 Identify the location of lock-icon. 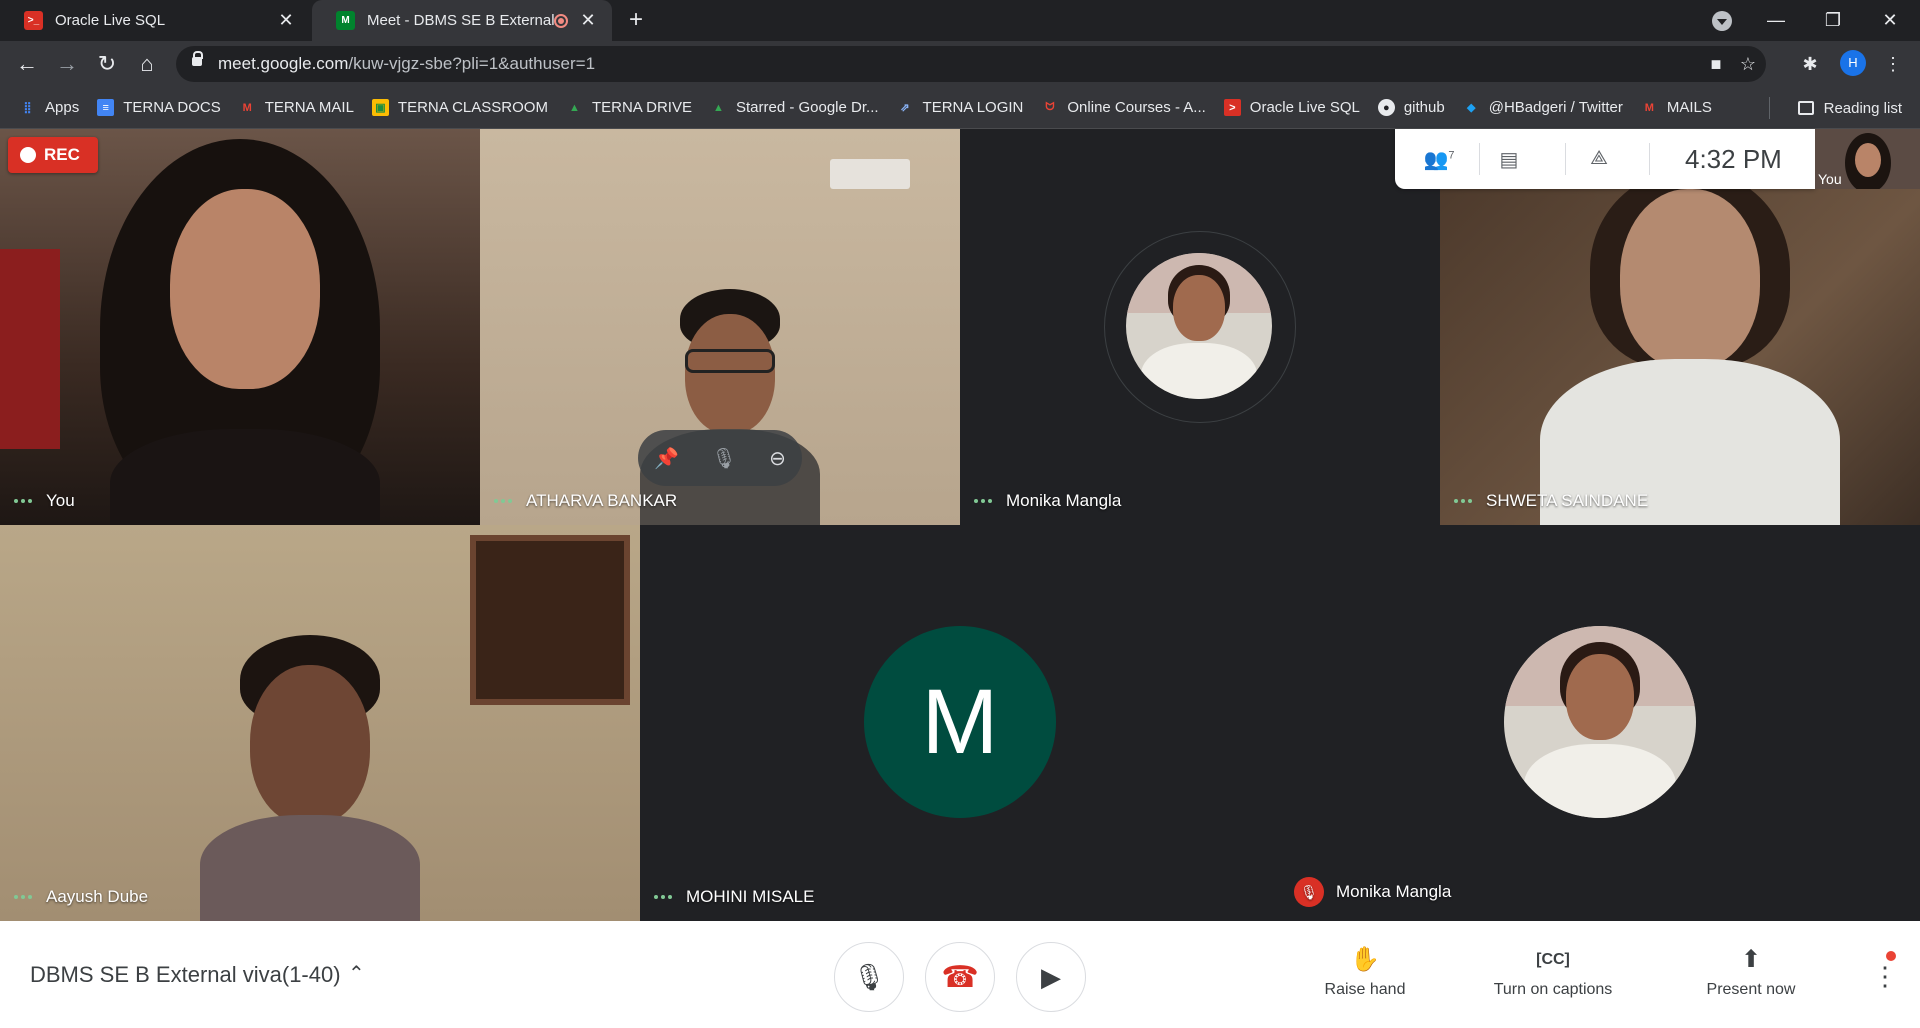
(197, 58).